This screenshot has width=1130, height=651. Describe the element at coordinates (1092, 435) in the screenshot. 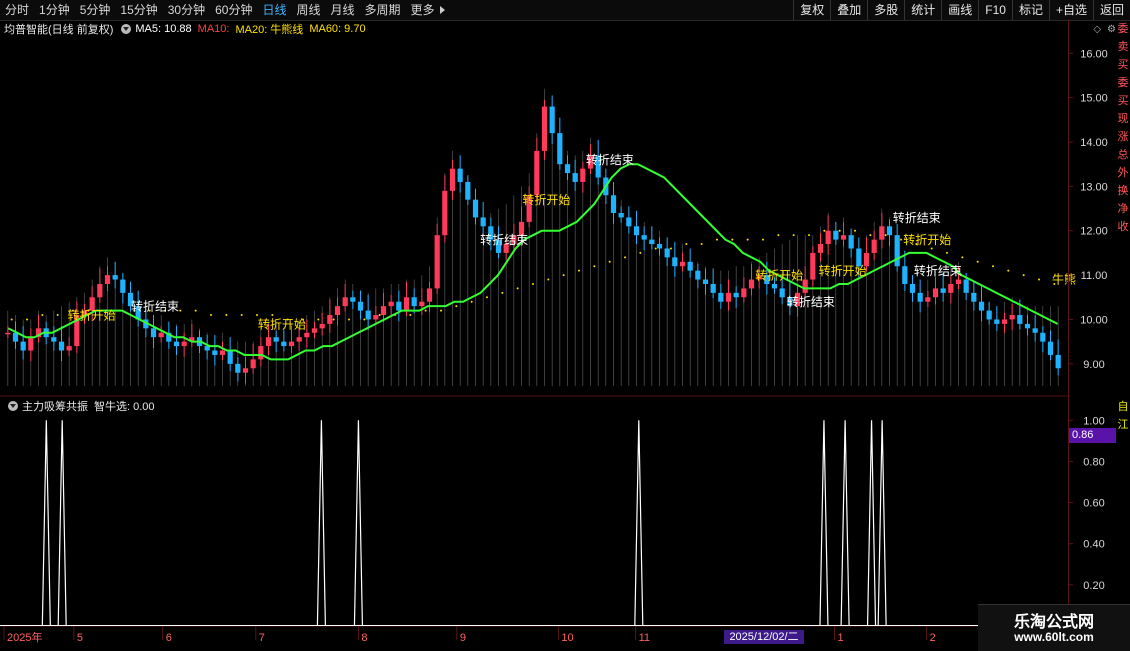

I see `current-value-box: 0.86` at that location.